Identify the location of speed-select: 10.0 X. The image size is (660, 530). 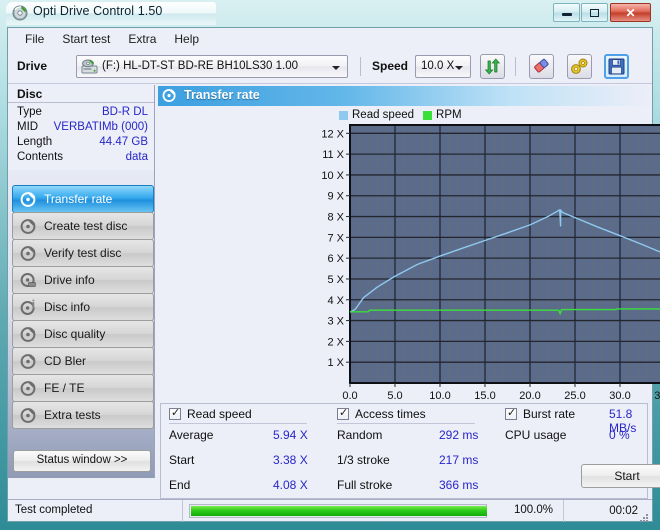
(443, 66).